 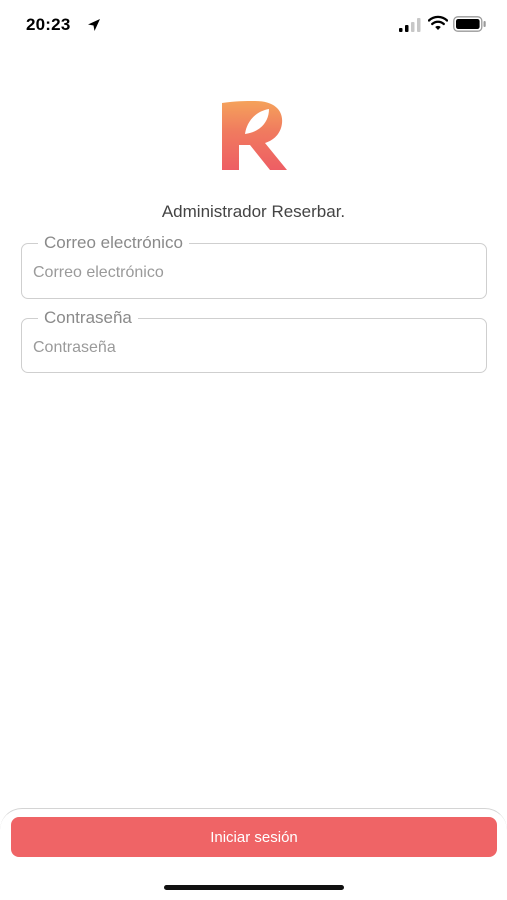 I want to click on wifi-icon, so click(x=438, y=22).